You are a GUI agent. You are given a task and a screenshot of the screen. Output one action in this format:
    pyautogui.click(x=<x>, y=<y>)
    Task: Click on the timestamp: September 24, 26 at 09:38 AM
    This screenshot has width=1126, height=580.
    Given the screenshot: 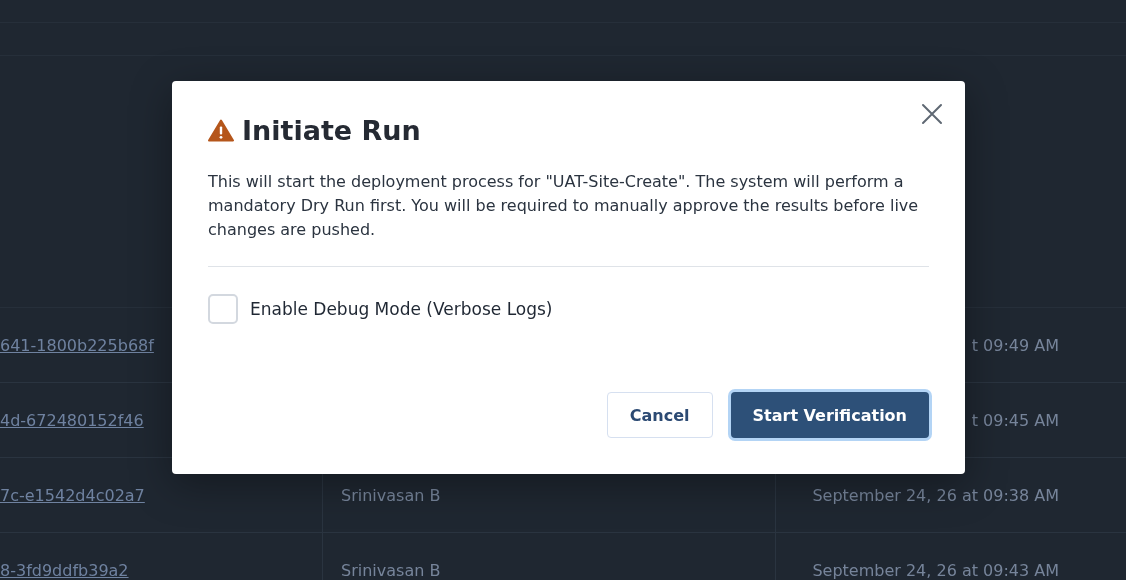 What is the action you would take?
    pyautogui.click(x=935, y=495)
    